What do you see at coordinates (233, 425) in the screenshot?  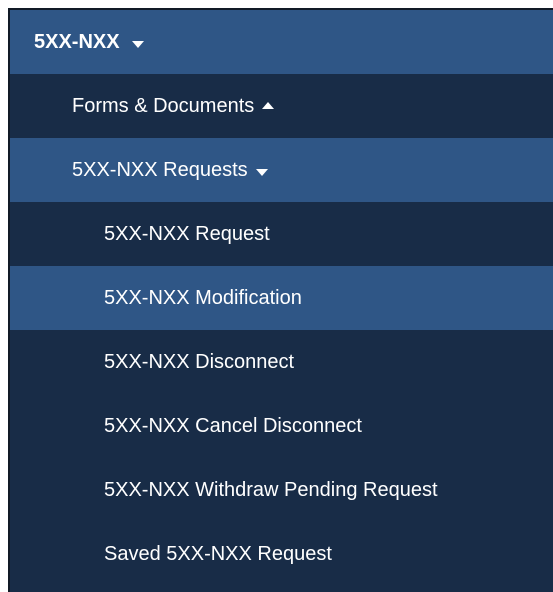 I see `submenu-item-label: 5XX-NXX Cancel Disconnect` at bounding box center [233, 425].